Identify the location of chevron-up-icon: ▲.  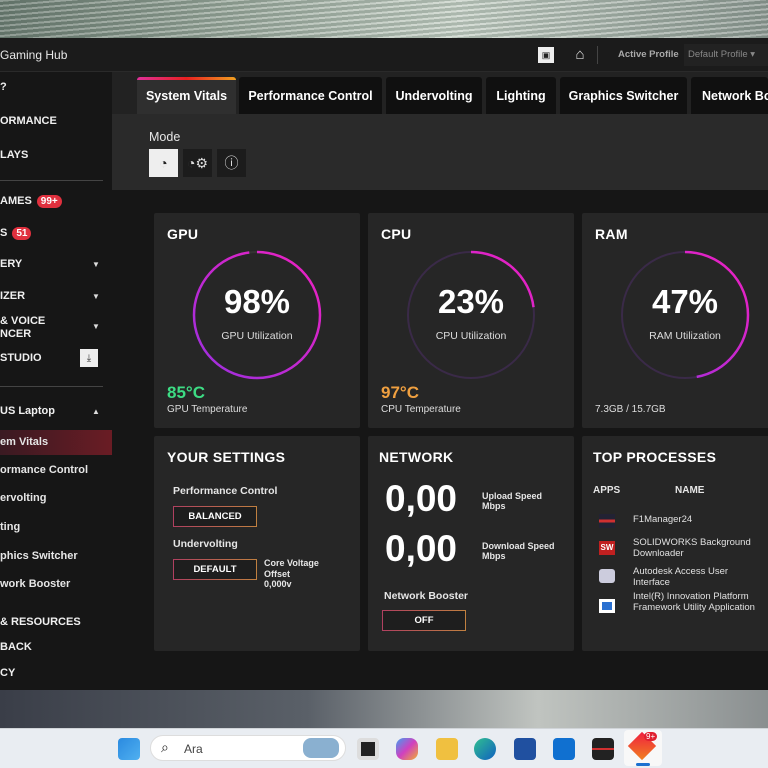
(96, 411).